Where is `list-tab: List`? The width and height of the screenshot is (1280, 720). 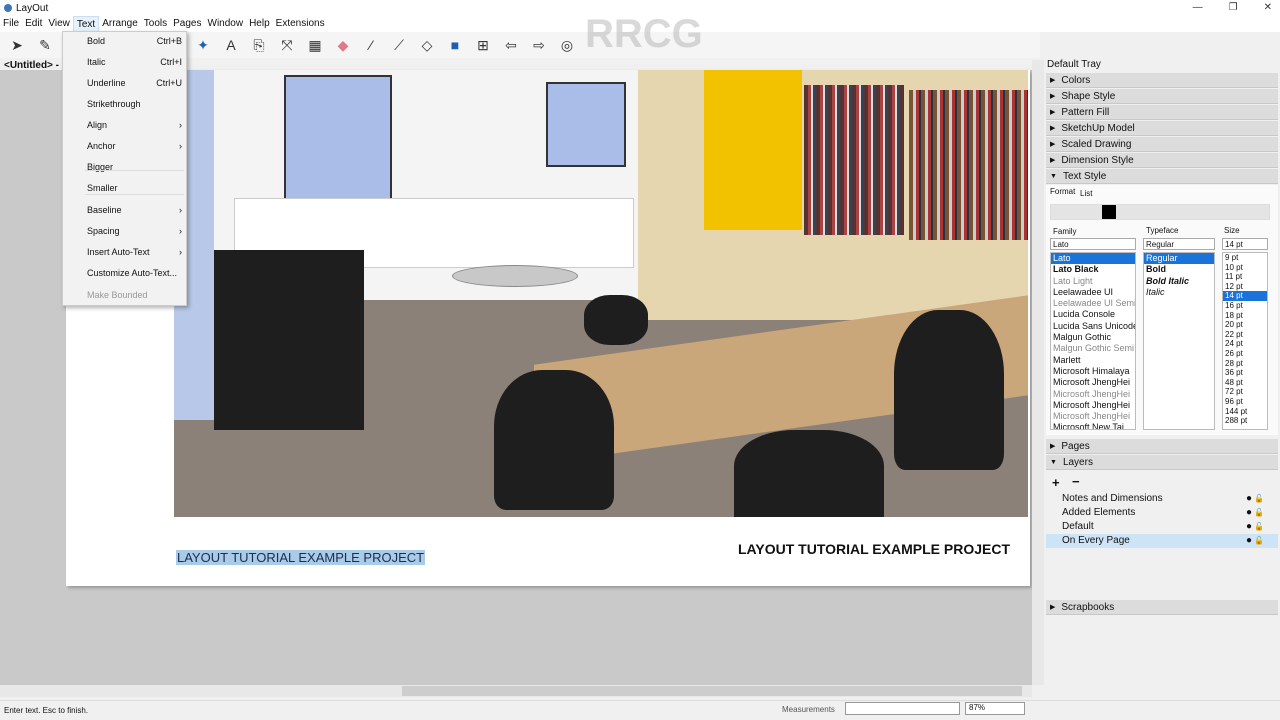 list-tab: List is located at coordinates (1086, 193).